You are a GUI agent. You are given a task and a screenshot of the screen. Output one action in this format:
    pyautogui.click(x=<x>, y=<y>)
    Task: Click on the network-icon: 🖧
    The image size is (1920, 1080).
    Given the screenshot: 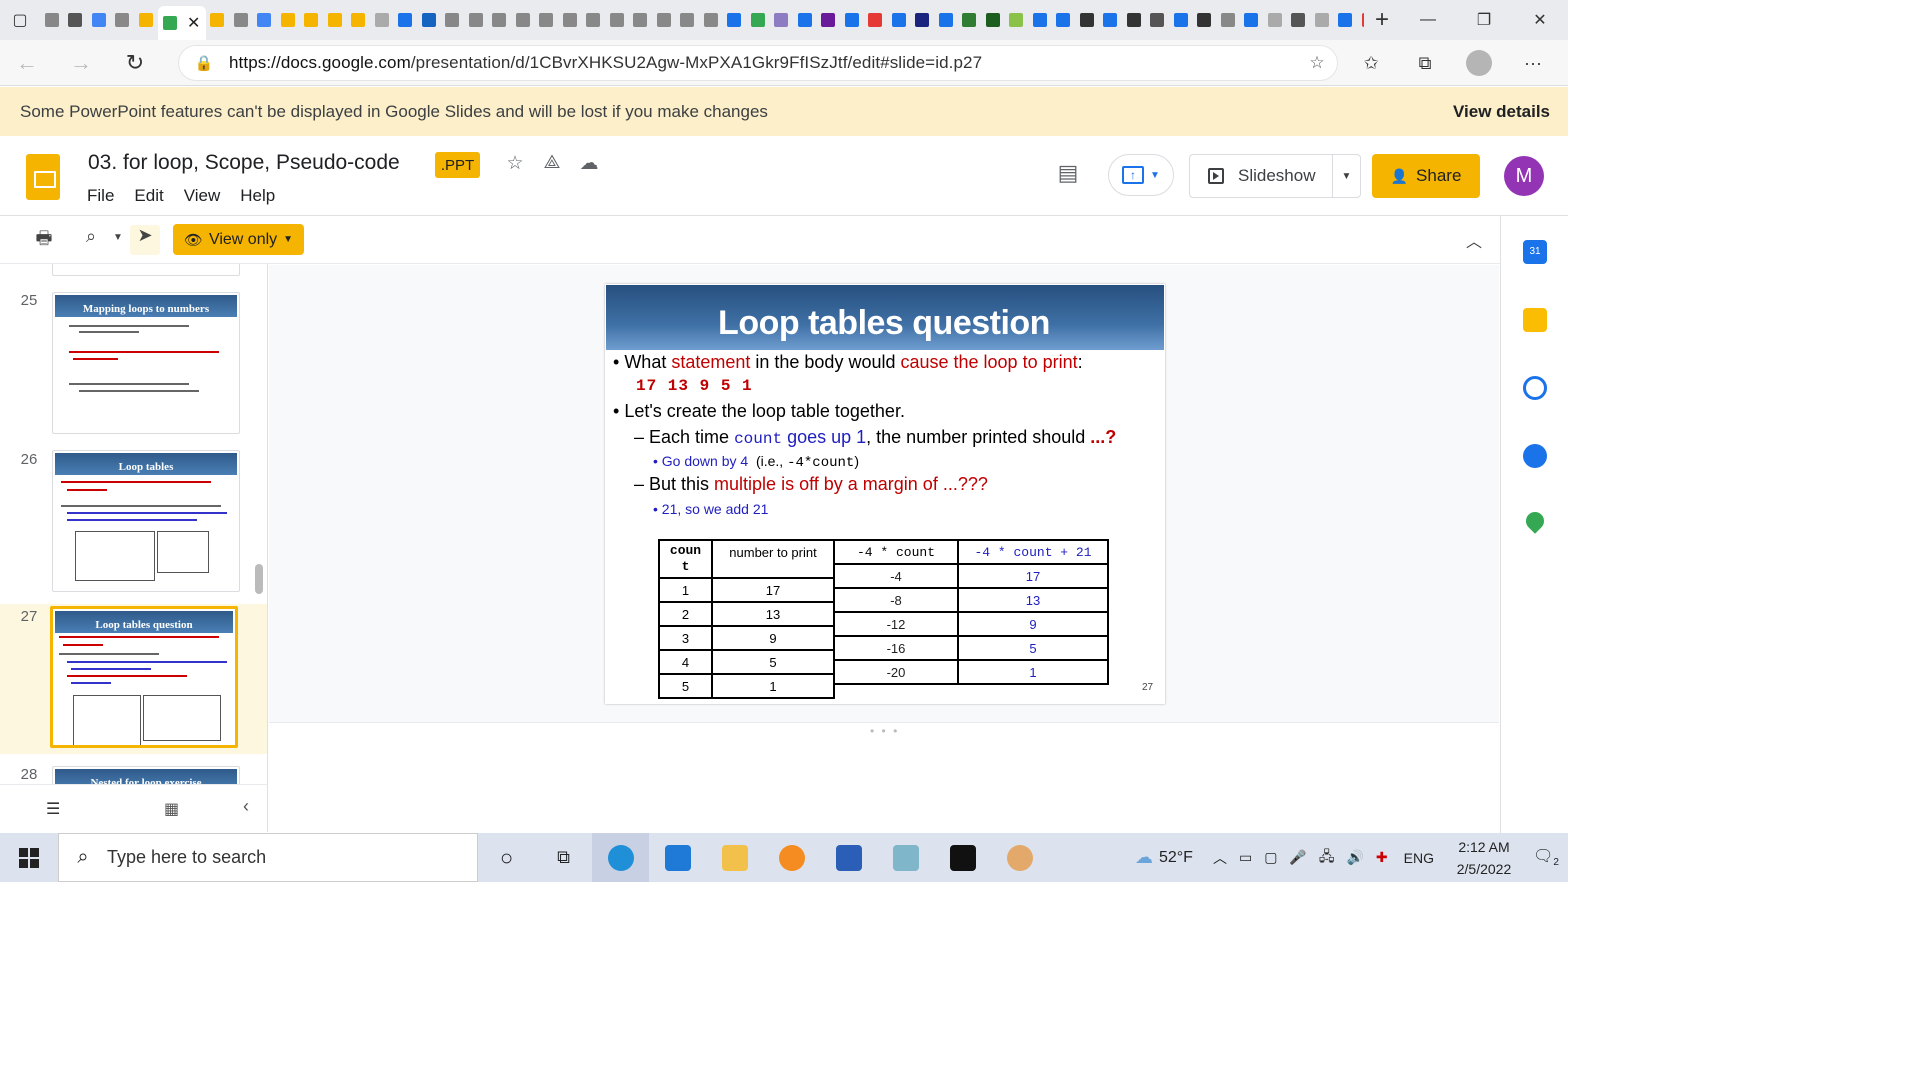 What is the action you would take?
    pyautogui.click(x=1327, y=858)
    